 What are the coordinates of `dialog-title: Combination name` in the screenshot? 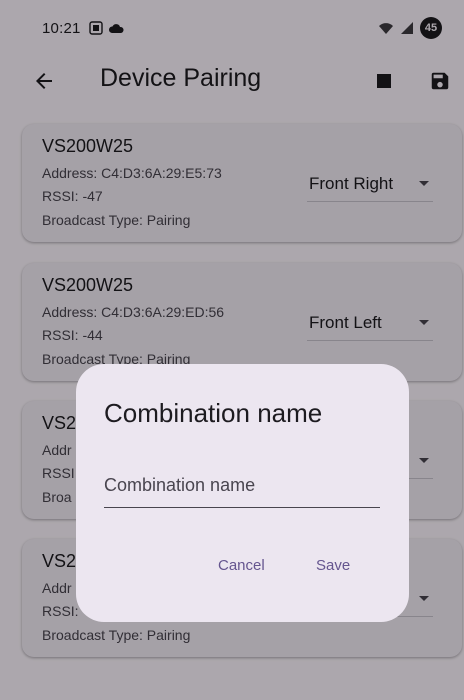 It's located at (213, 413).